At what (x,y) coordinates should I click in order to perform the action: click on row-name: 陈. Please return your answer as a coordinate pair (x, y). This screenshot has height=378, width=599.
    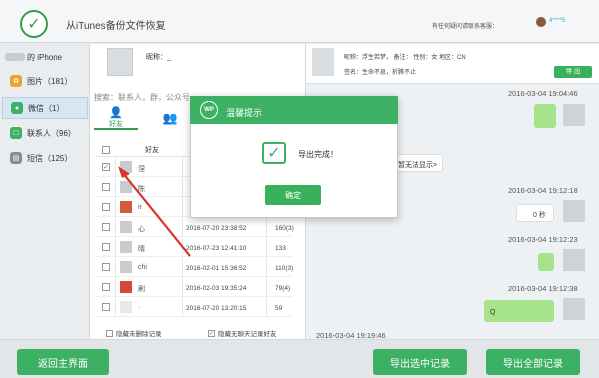
    Looking at the image, I should click on (141, 189).